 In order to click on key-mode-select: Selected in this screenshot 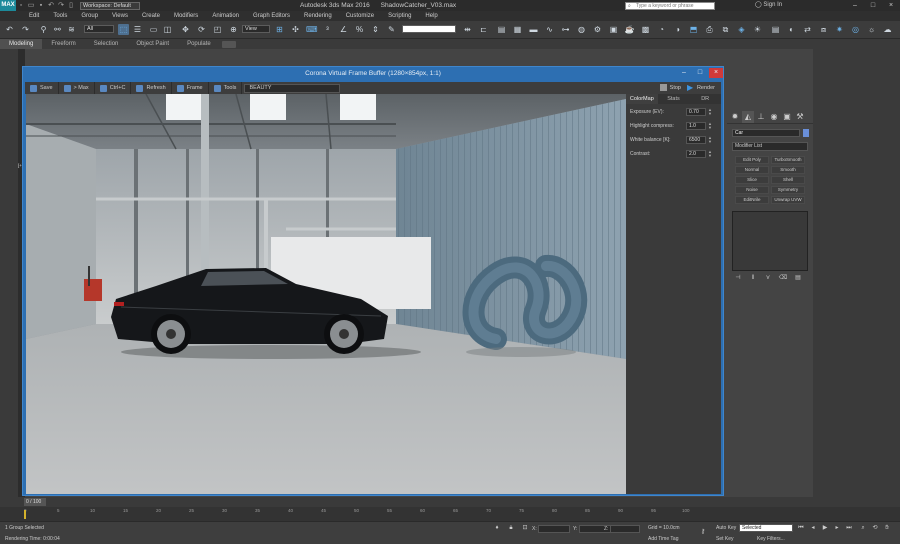, I will do `click(766, 528)`.